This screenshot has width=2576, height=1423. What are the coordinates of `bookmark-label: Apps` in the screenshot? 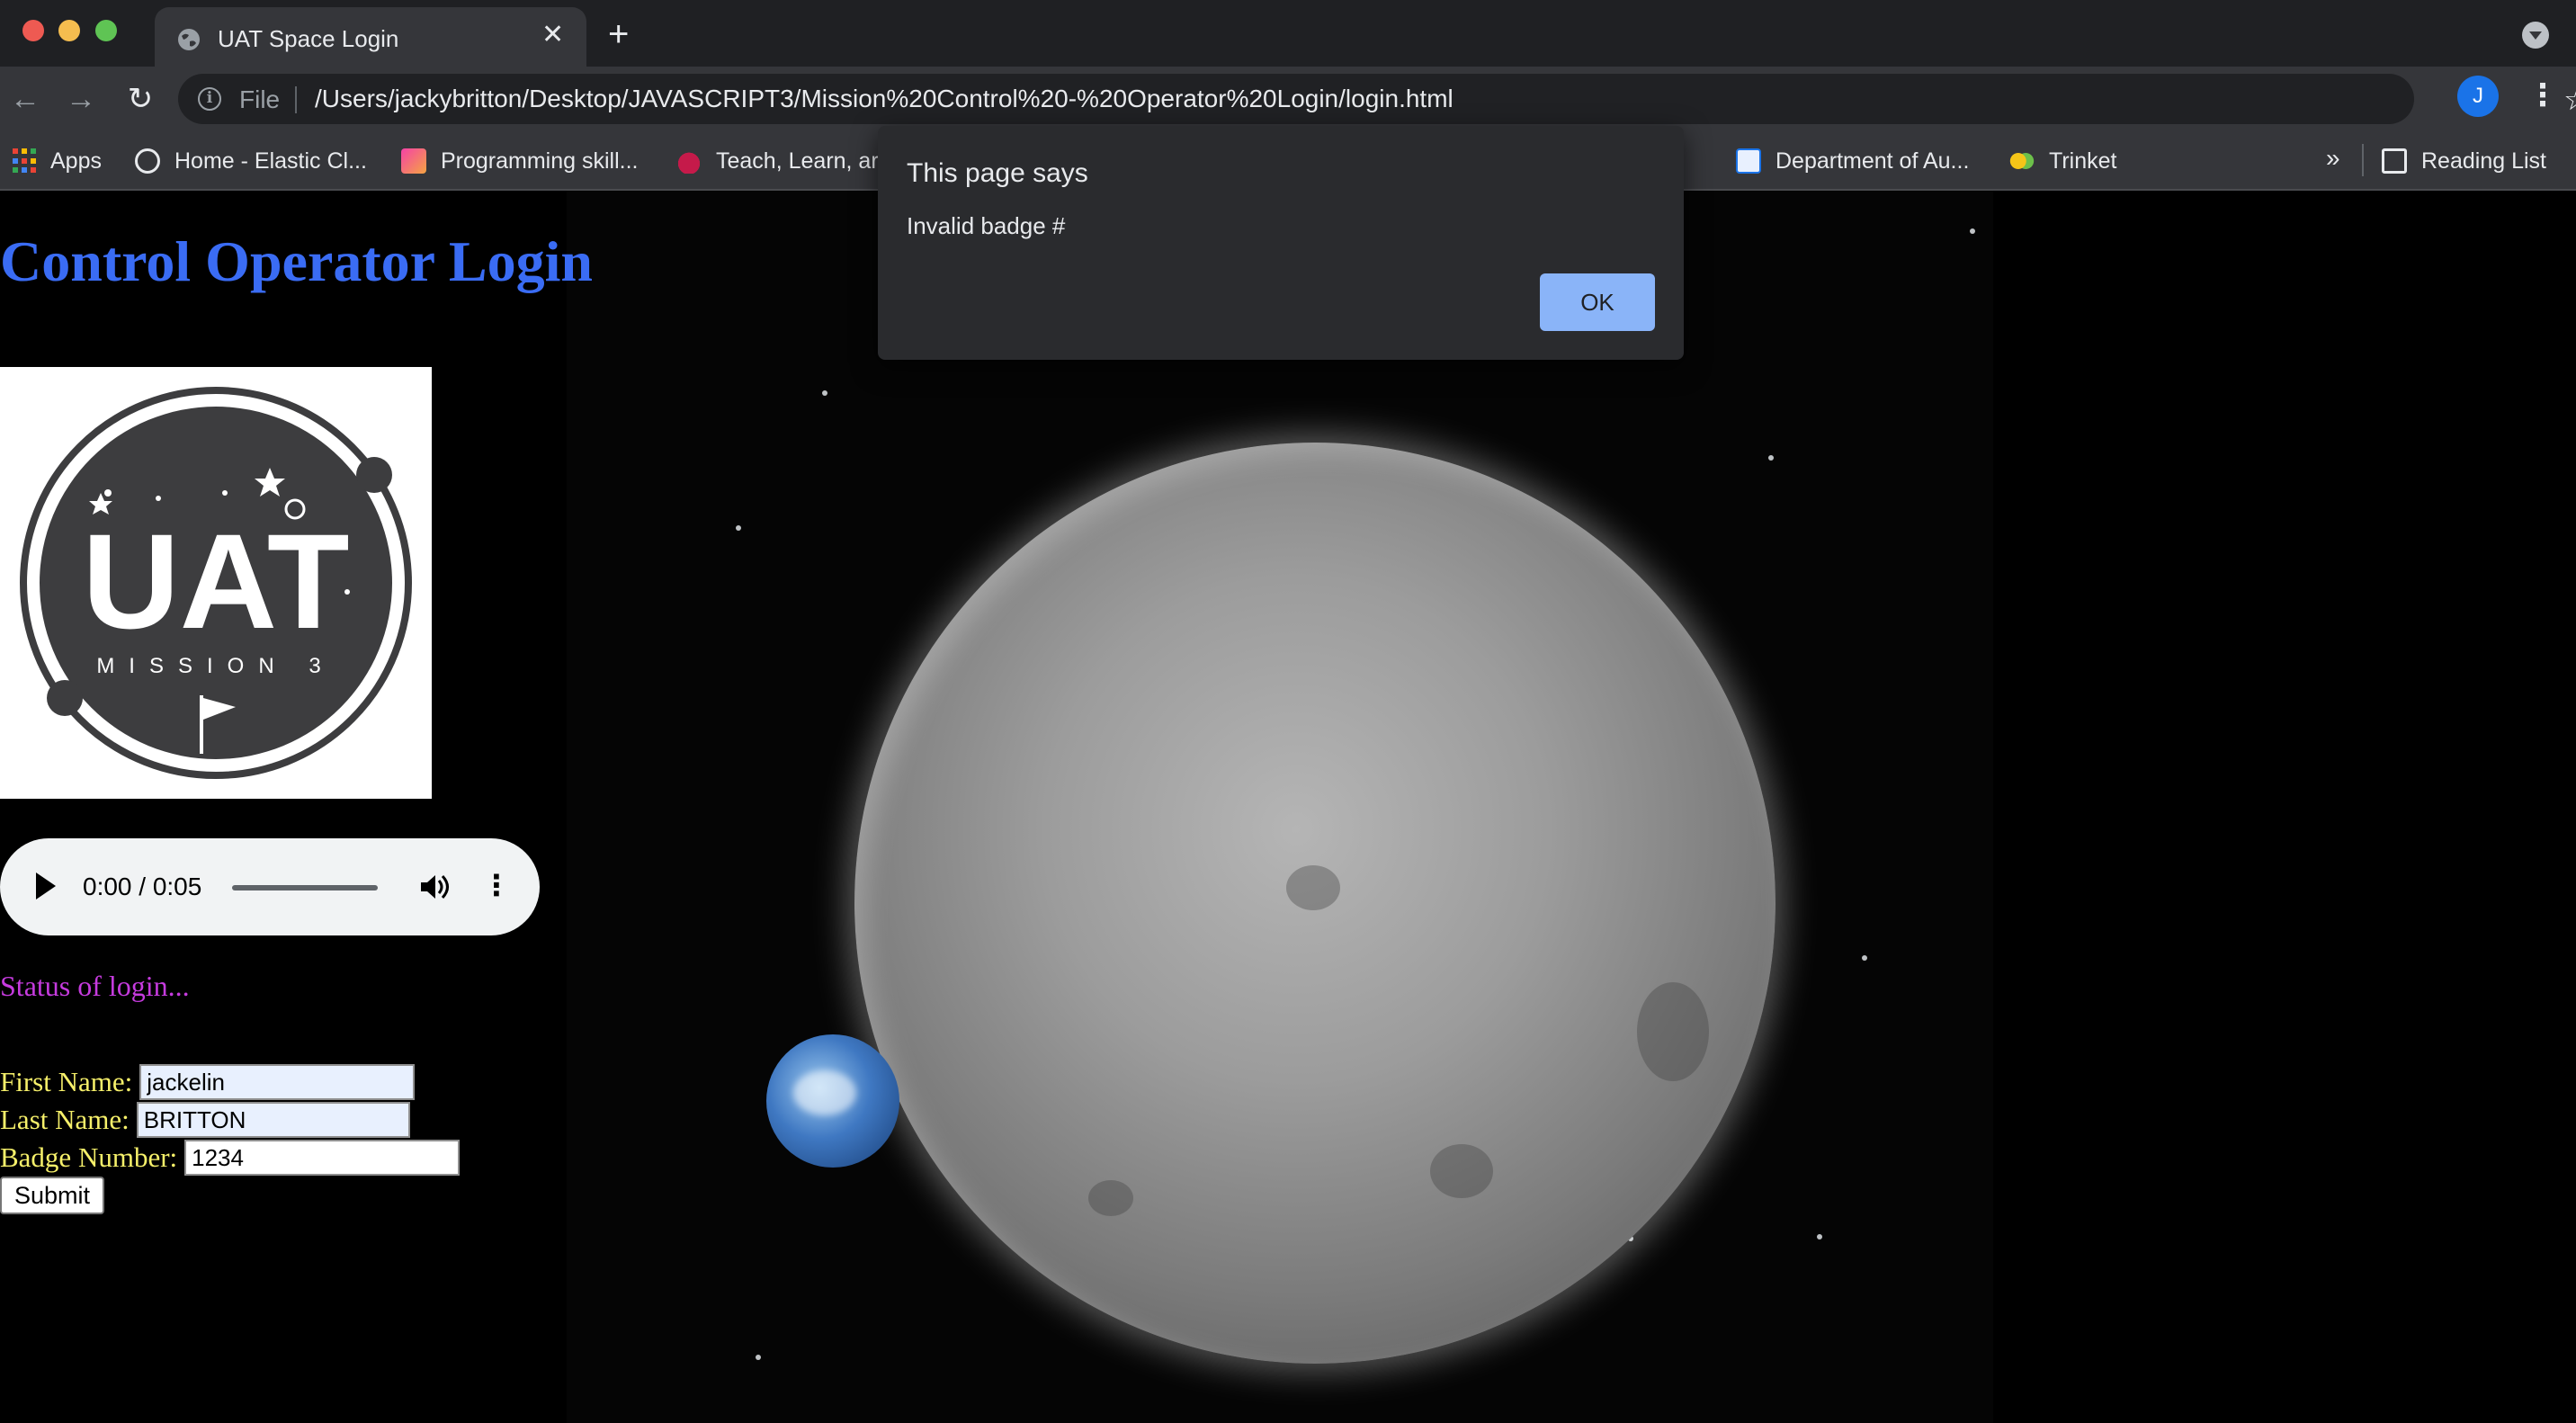 It's located at (76, 161).